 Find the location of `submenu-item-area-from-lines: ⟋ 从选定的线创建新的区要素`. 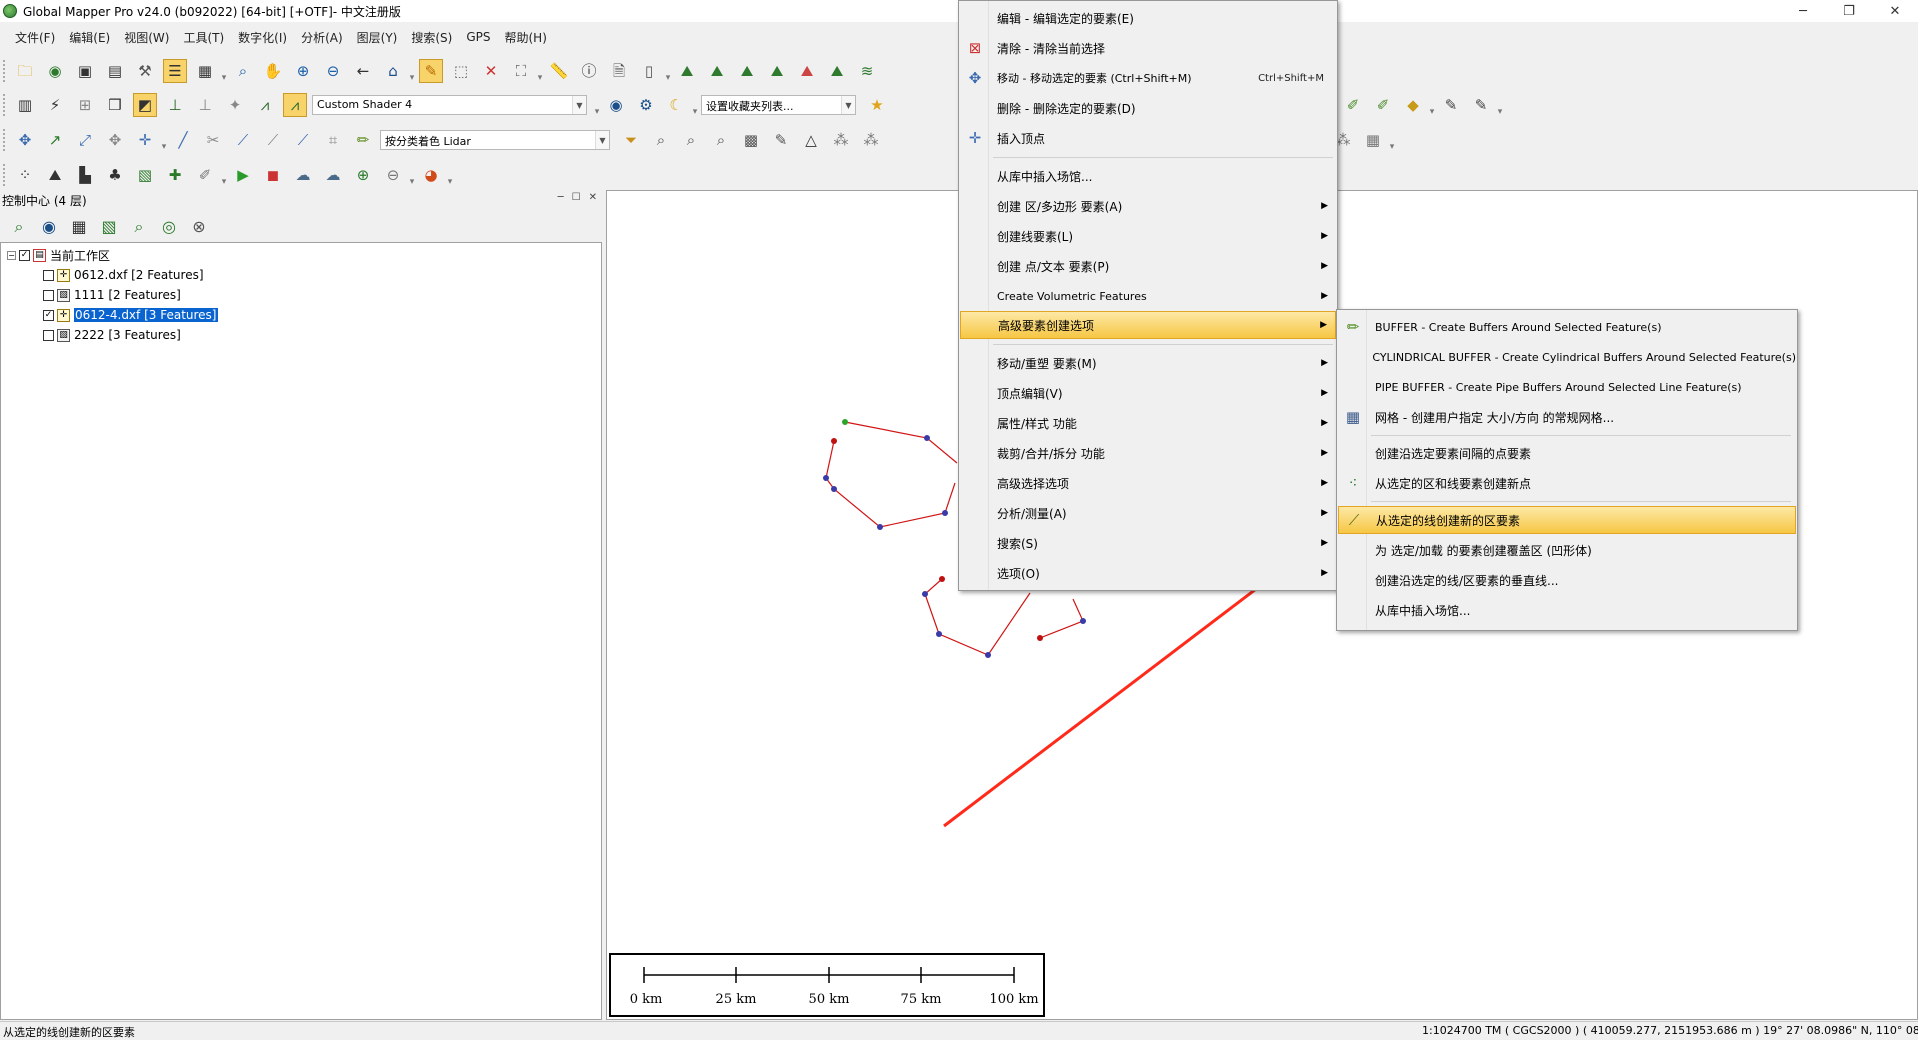

submenu-item-area-from-lines: ⟋ 从选定的线创建新的区要素 is located at coordinates (1567, 520).